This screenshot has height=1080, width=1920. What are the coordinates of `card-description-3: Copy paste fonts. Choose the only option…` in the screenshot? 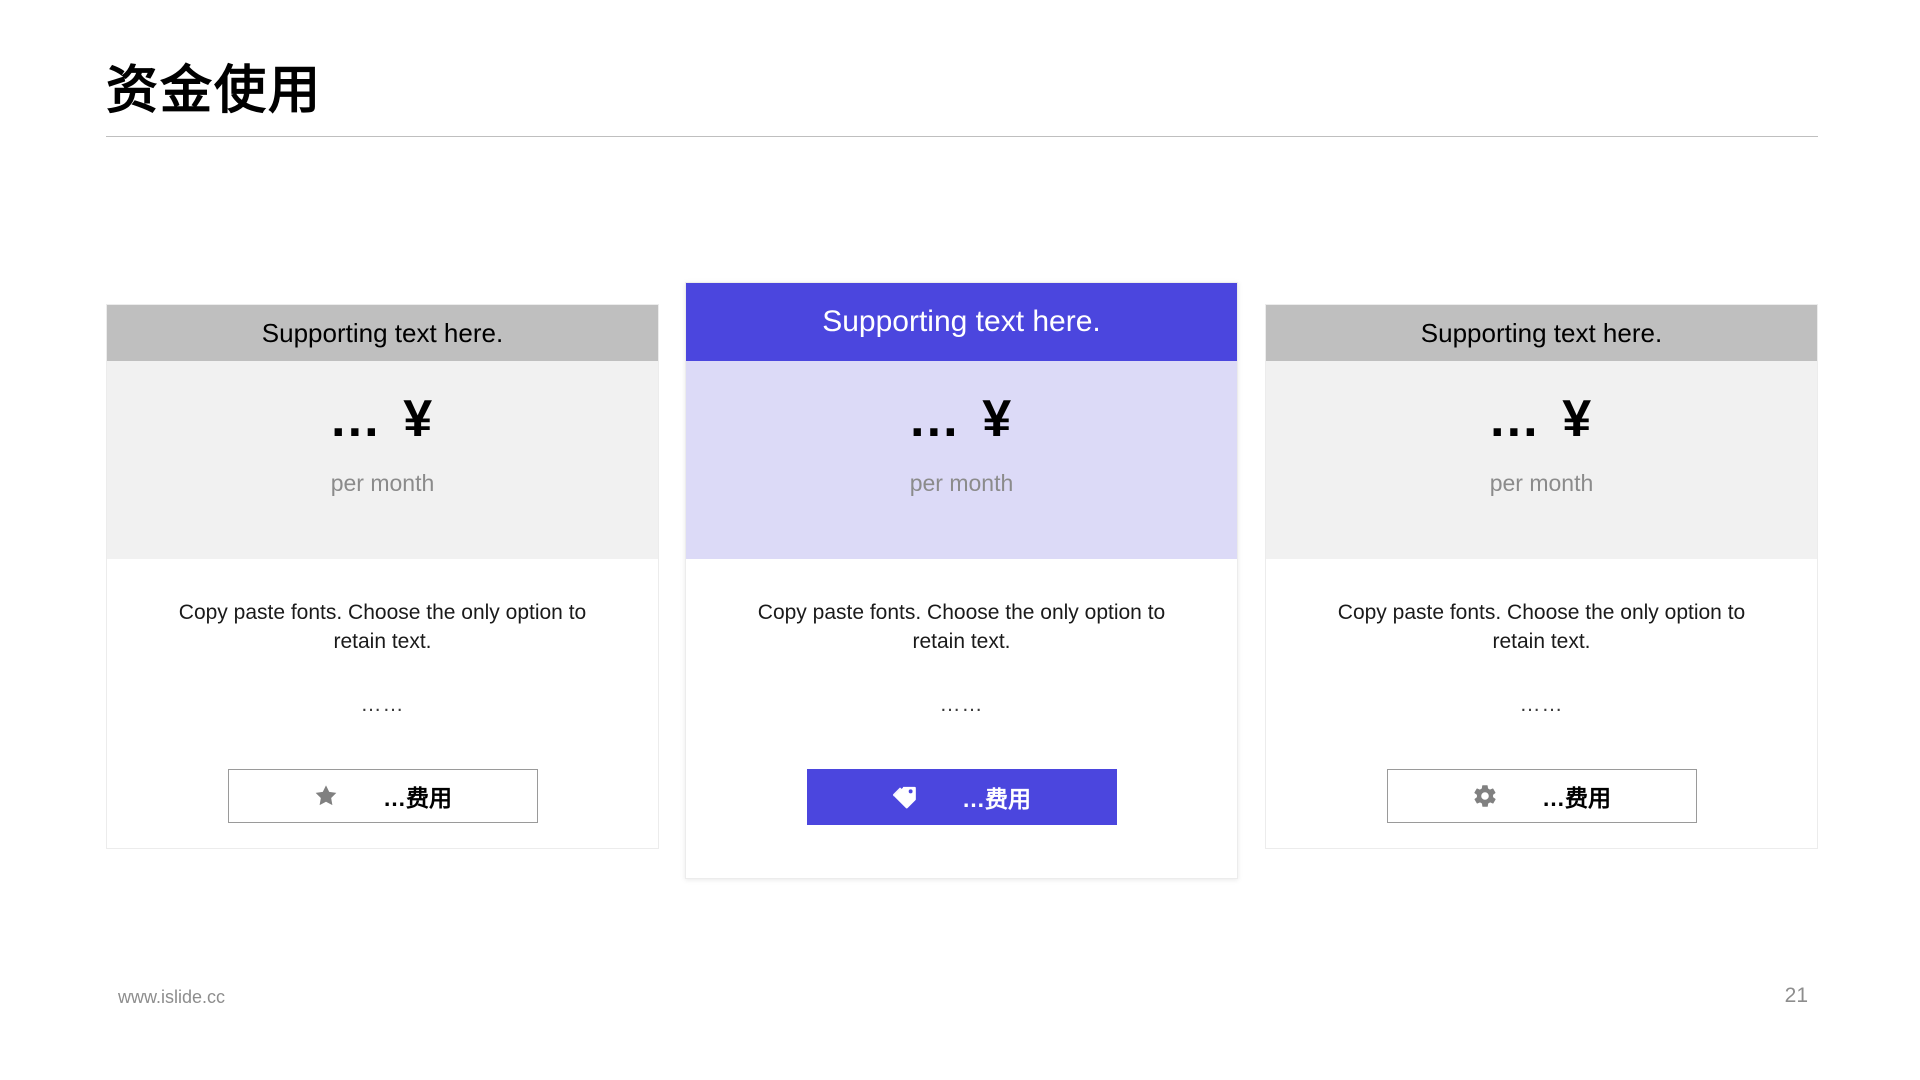 It's located at (1541, 627).